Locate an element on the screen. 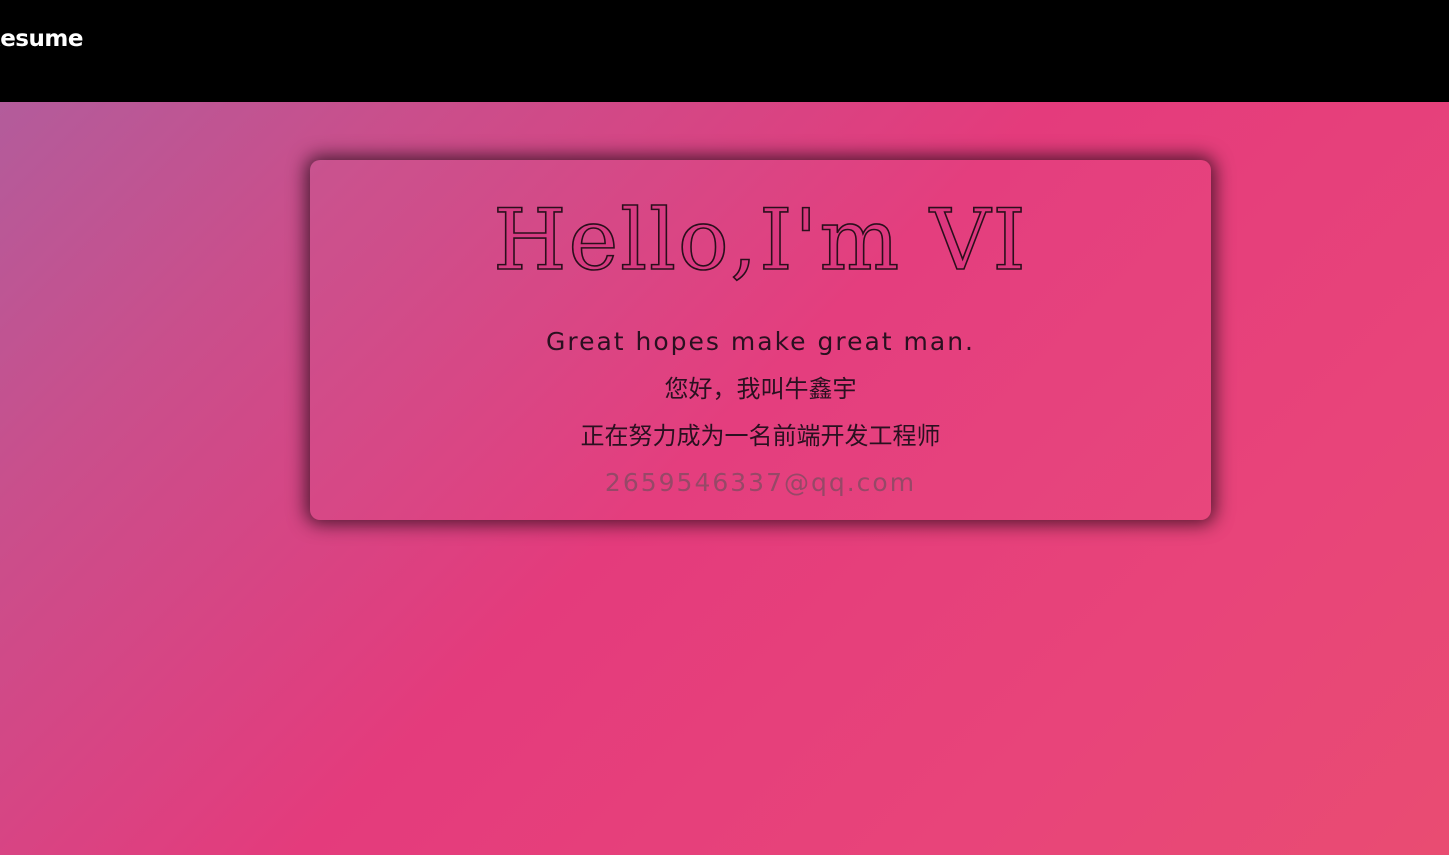 The image size is (1449, 855). motto-text: Great hopes make great man. is located at coordinates (760, 341).